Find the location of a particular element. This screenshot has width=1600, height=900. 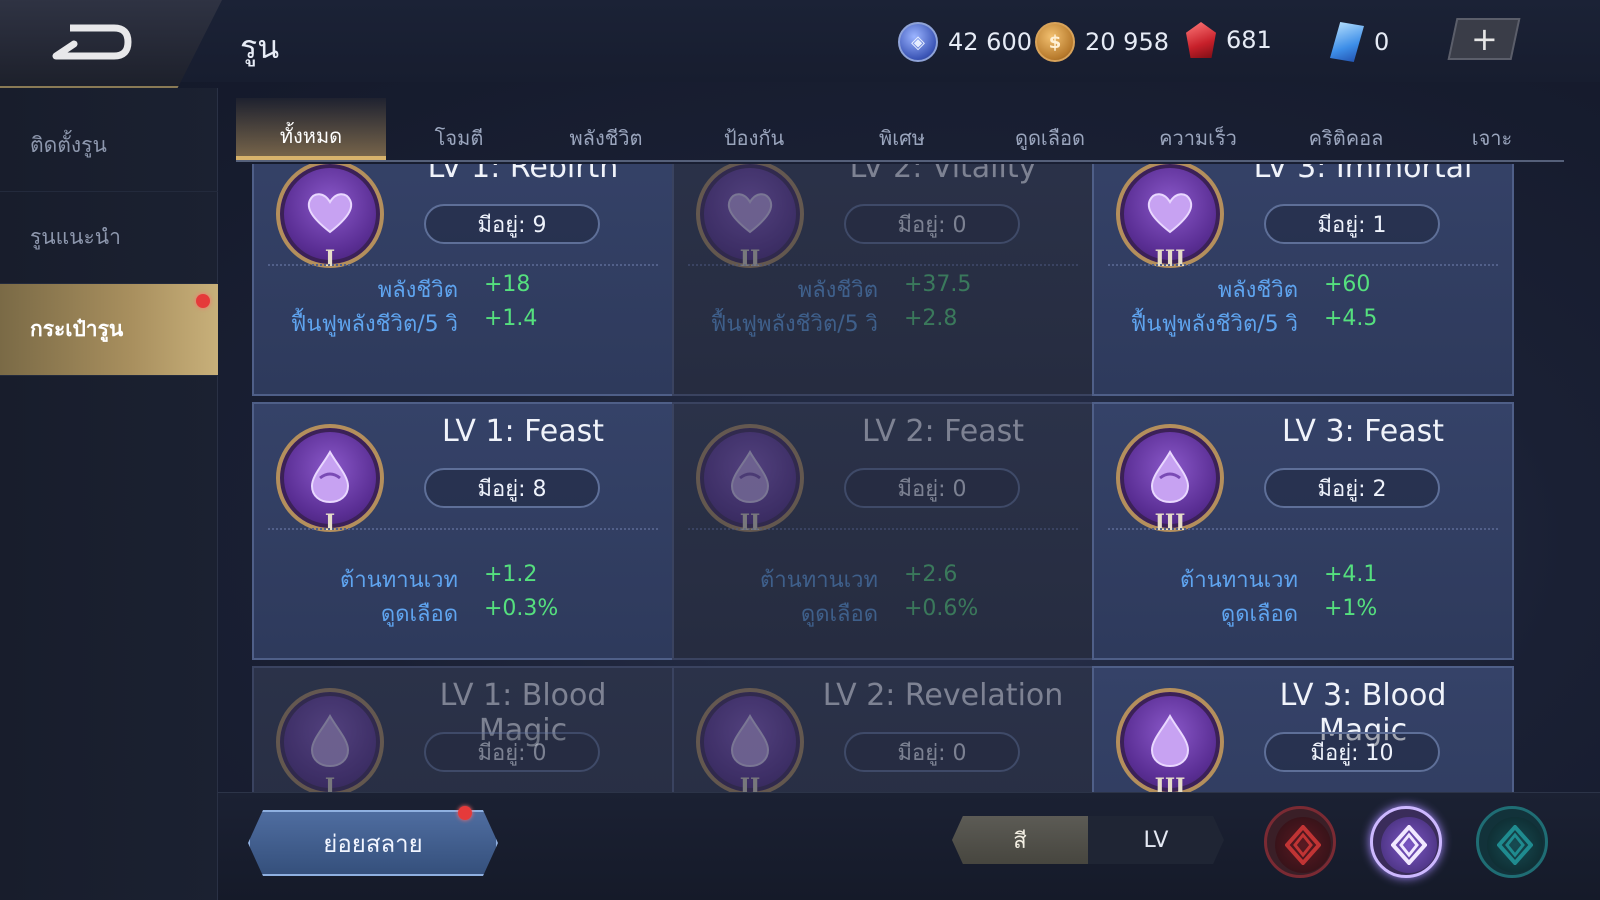

rune-card: I LV 1: Blood Magic มีอยู่: 0 is located at coordinates (463, 729).